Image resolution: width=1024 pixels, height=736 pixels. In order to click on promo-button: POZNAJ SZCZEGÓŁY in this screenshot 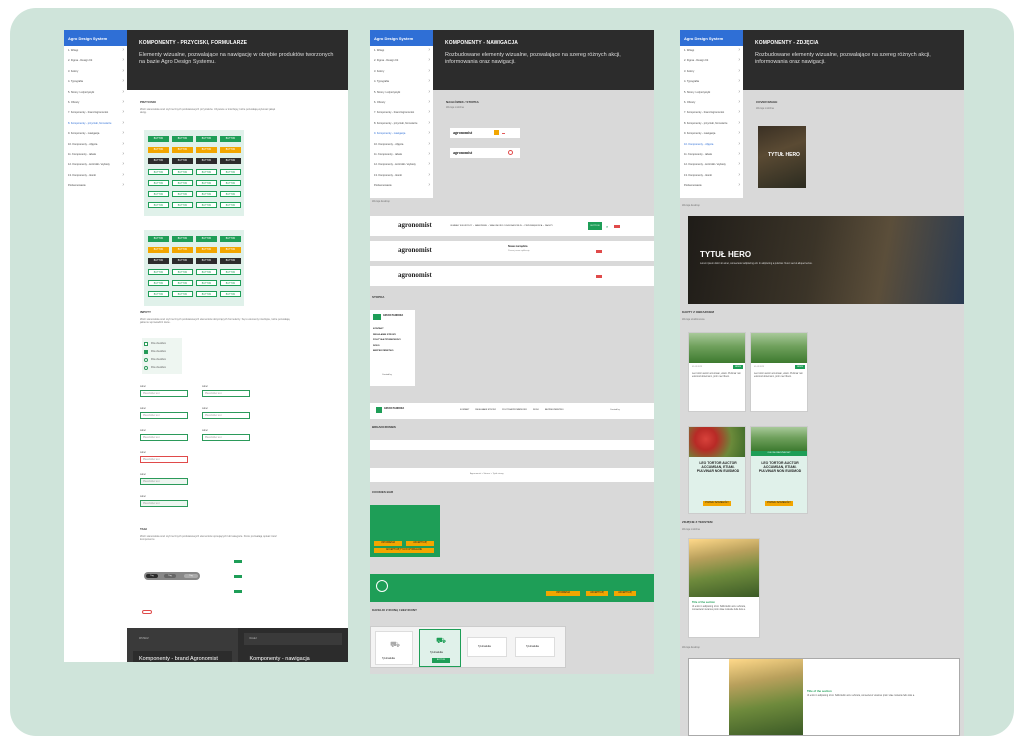, I will do `click(717, 503)`.